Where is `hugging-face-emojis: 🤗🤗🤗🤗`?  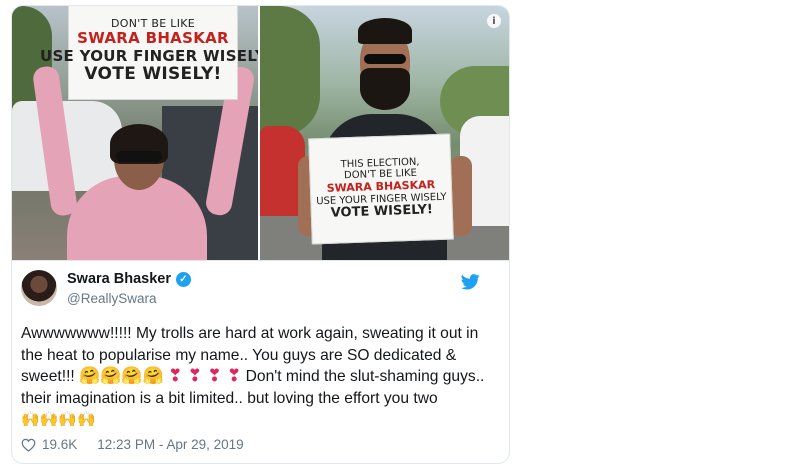 hugging-face-emojis: 🤗🤗🤗🤗 is located at coordinates (121, 376).